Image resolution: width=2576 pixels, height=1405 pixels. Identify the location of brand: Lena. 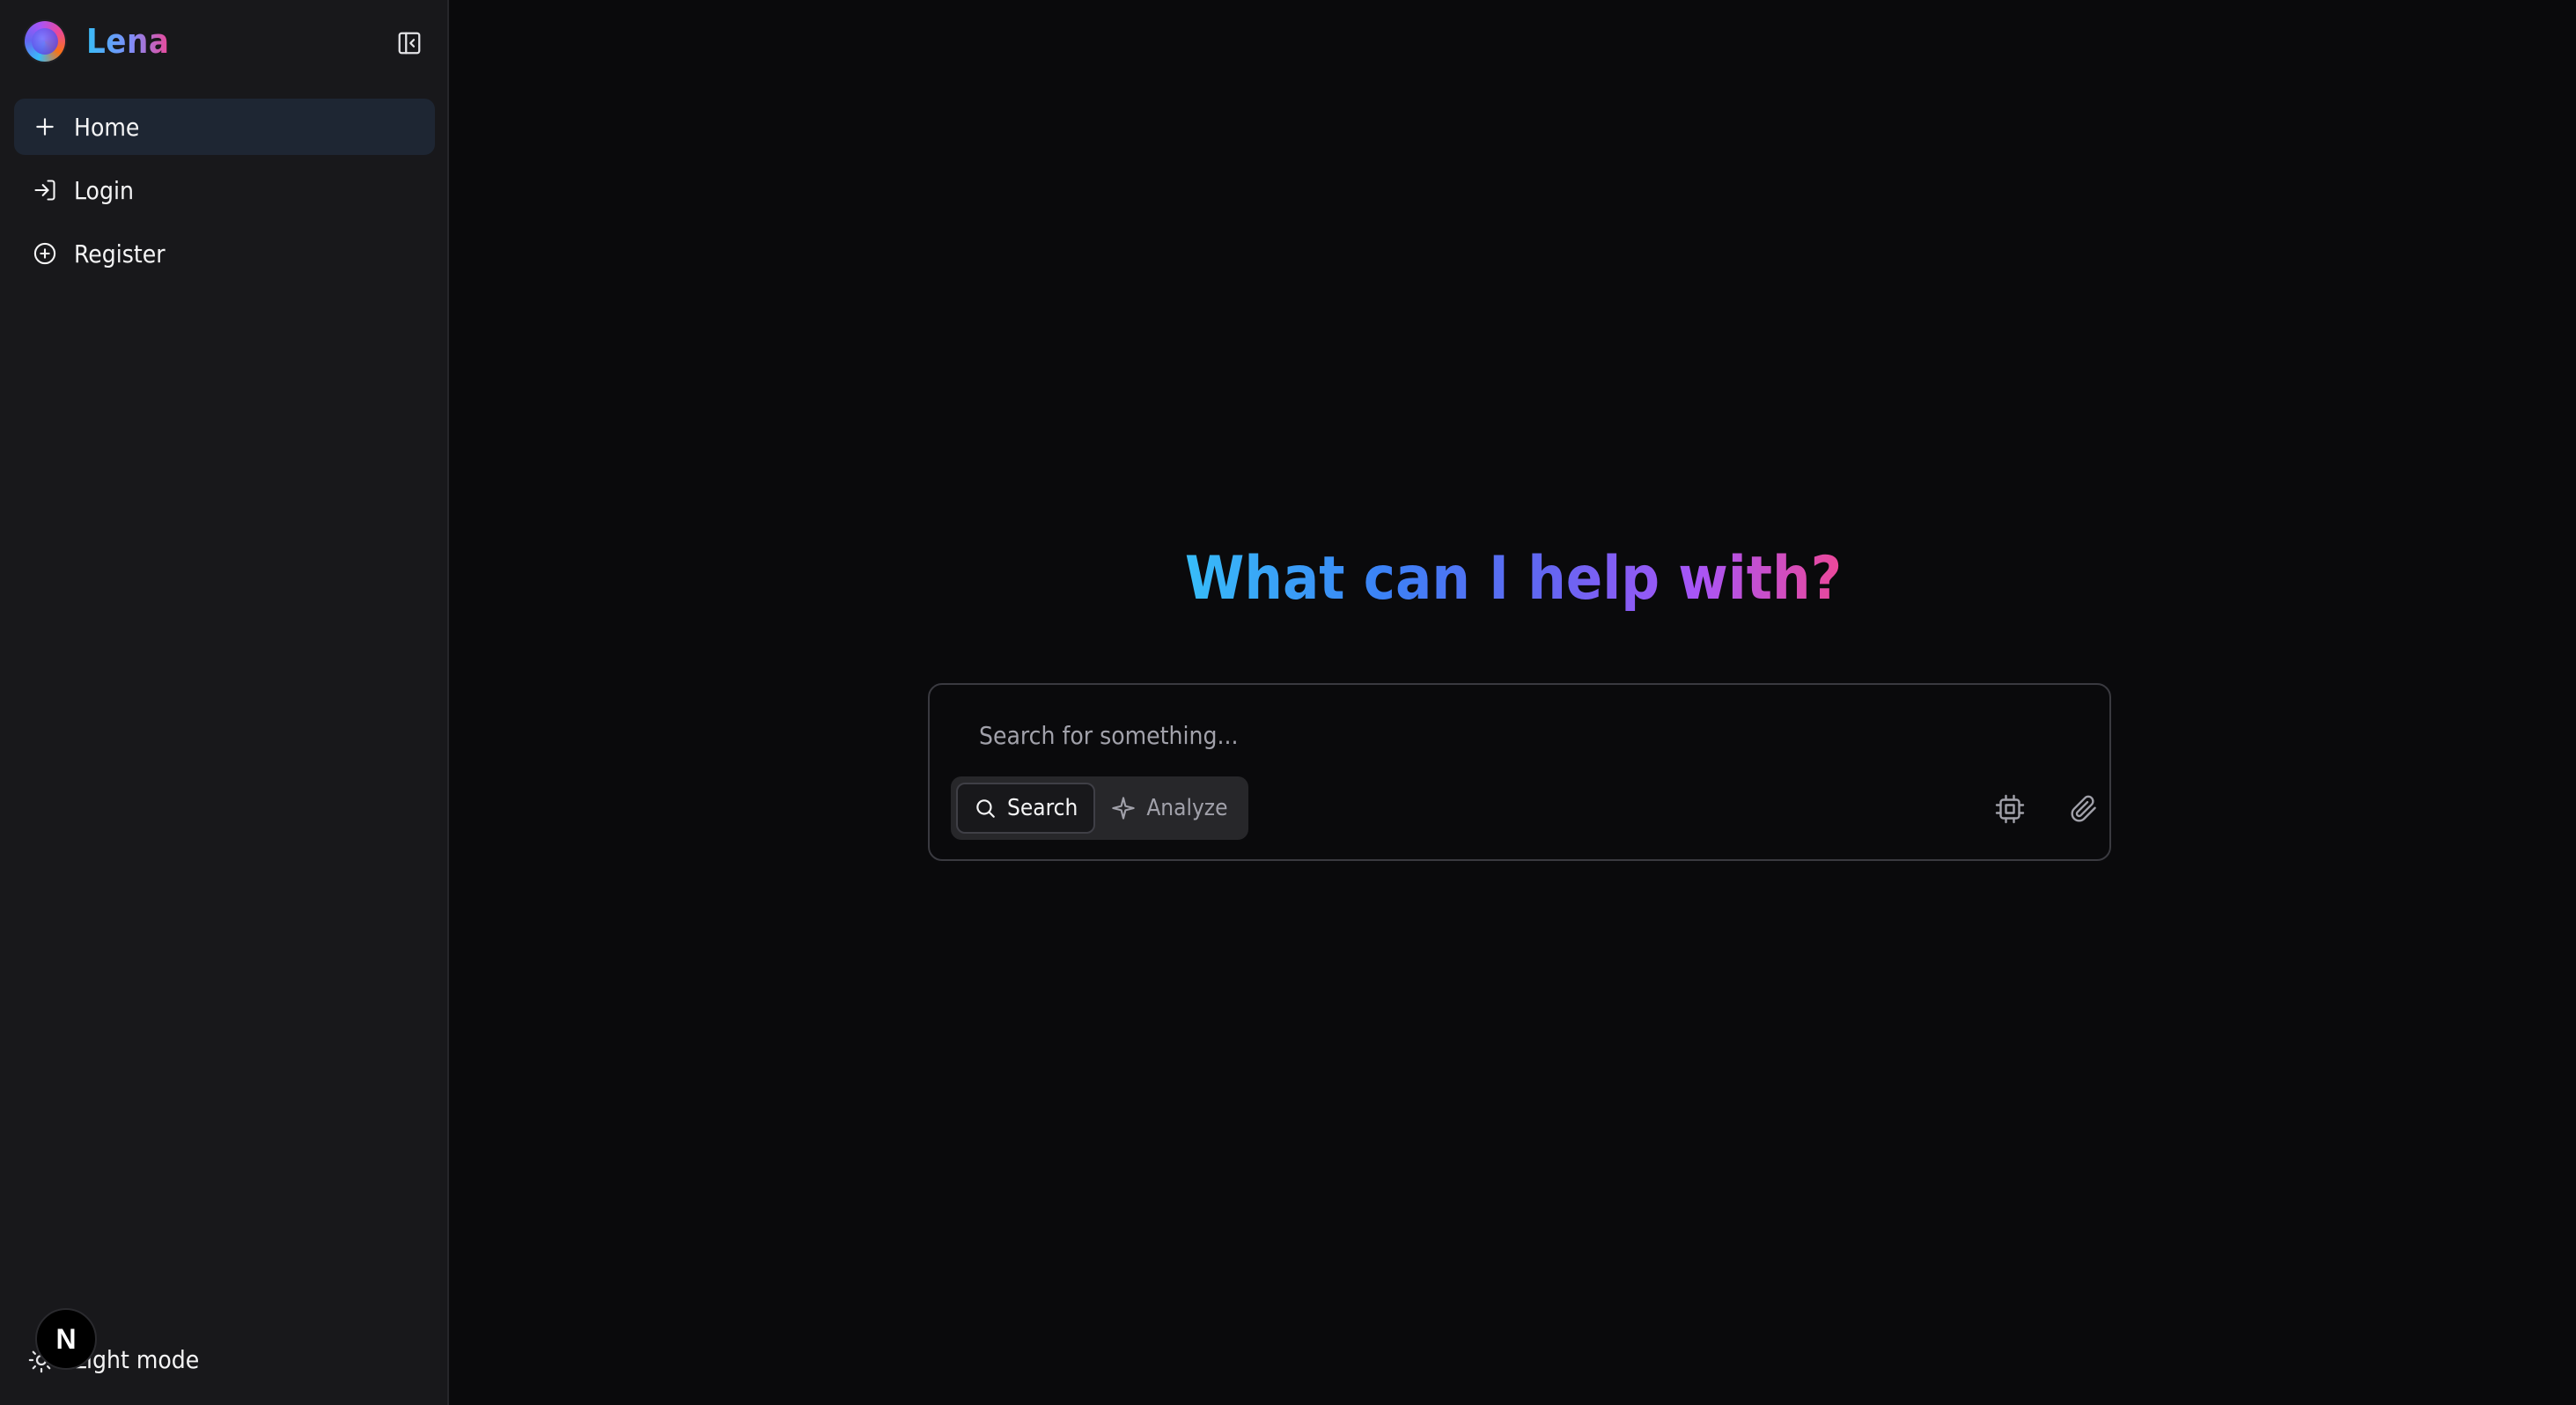
(97, 41).